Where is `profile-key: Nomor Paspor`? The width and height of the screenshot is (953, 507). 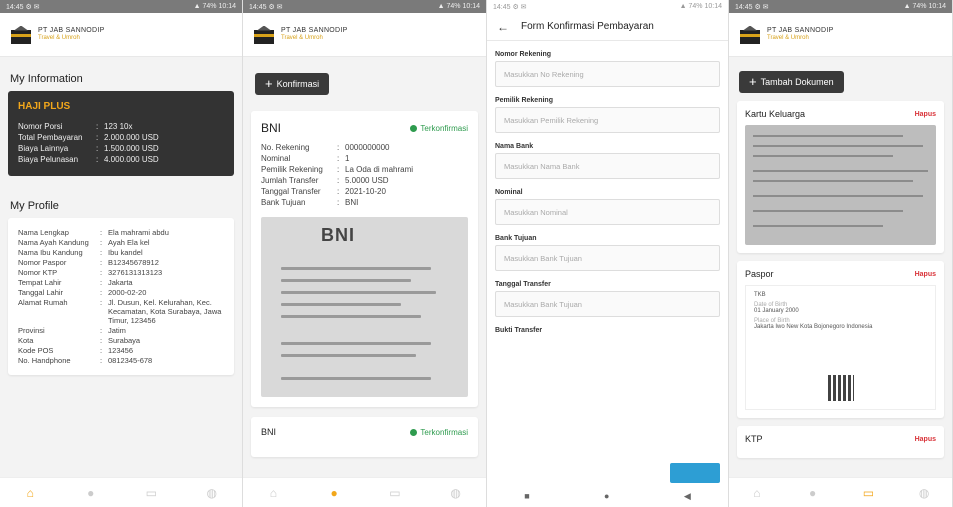
profile-key: Nomor Paspor is located at coordinates (42, 262).